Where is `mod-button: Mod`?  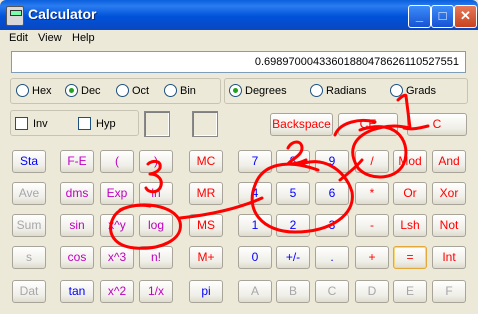 mod-button: Mod is located at coordinates (410, 161).